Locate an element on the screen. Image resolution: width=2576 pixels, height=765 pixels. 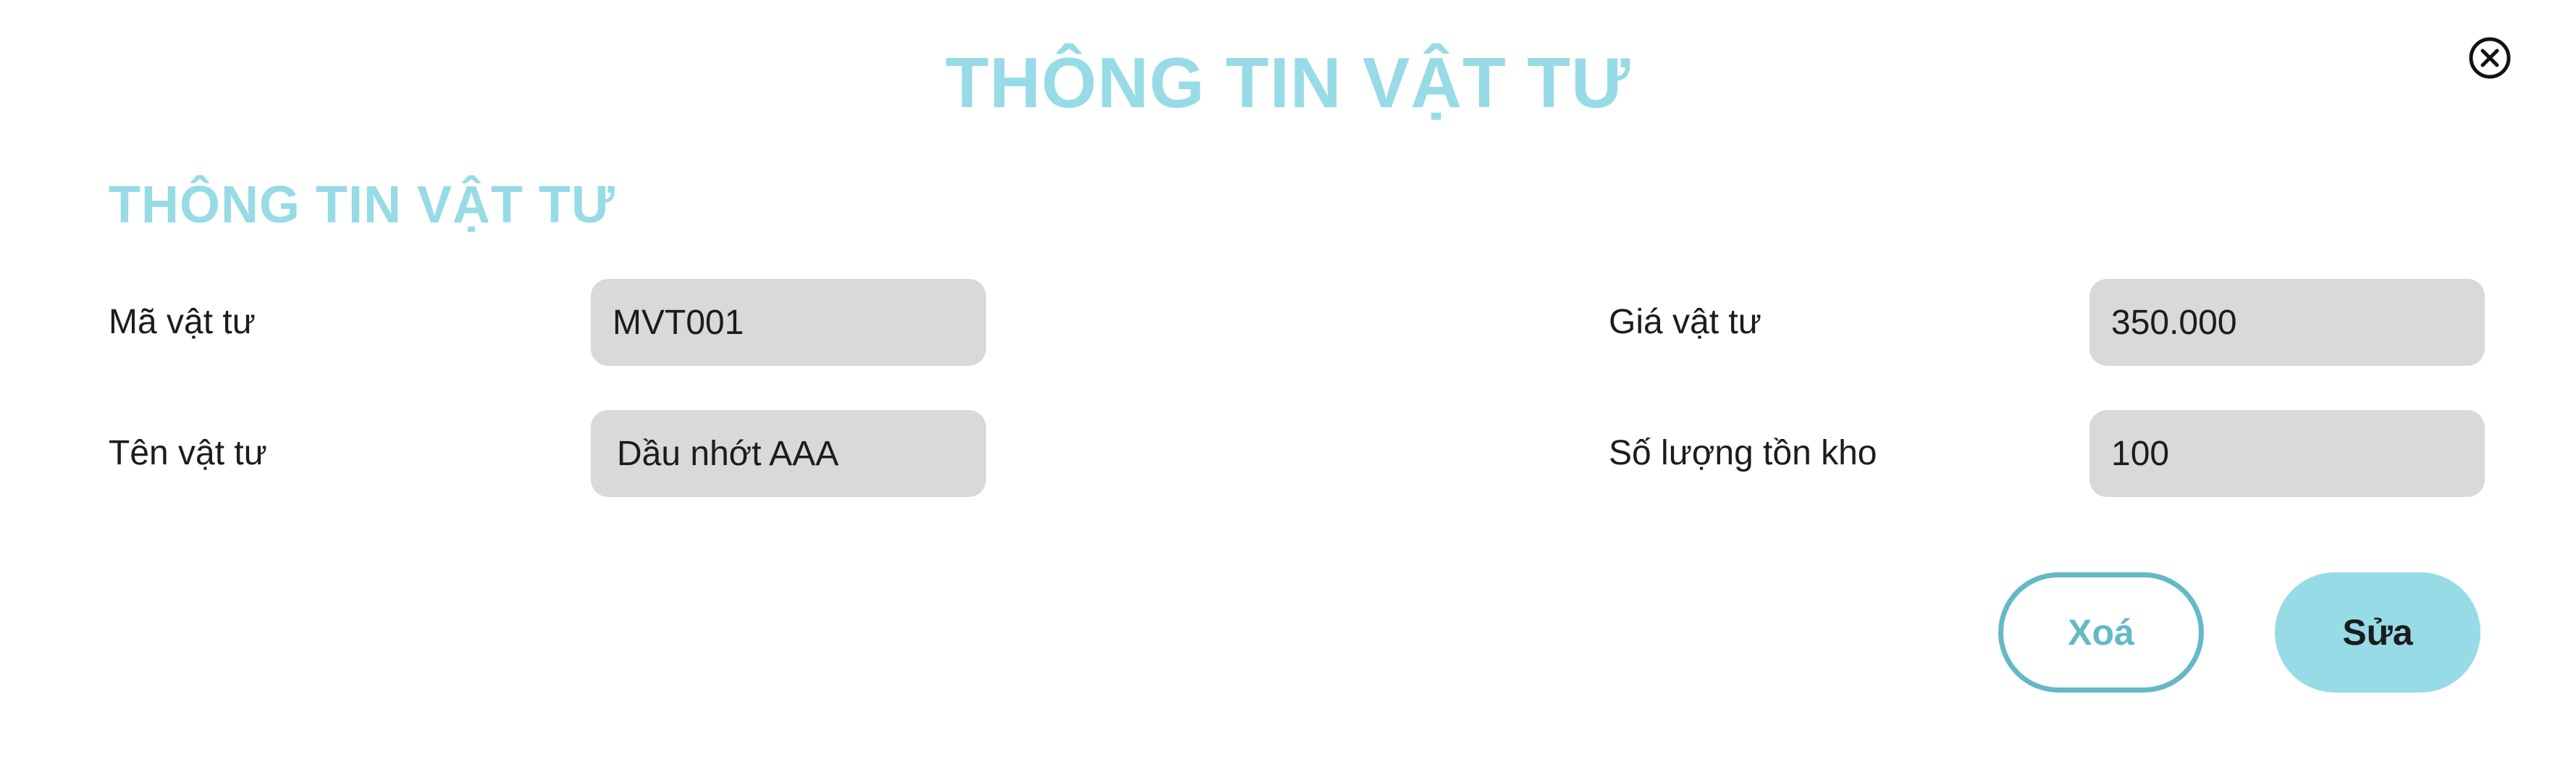
close-button is located at coordinates (2489, 58).